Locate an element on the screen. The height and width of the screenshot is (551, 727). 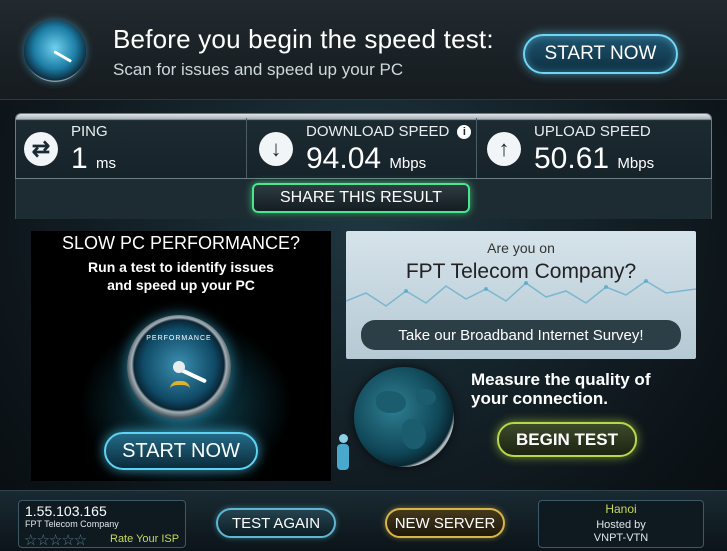
new-server-button: NEW SERVER is located at coordinates (445, 523).